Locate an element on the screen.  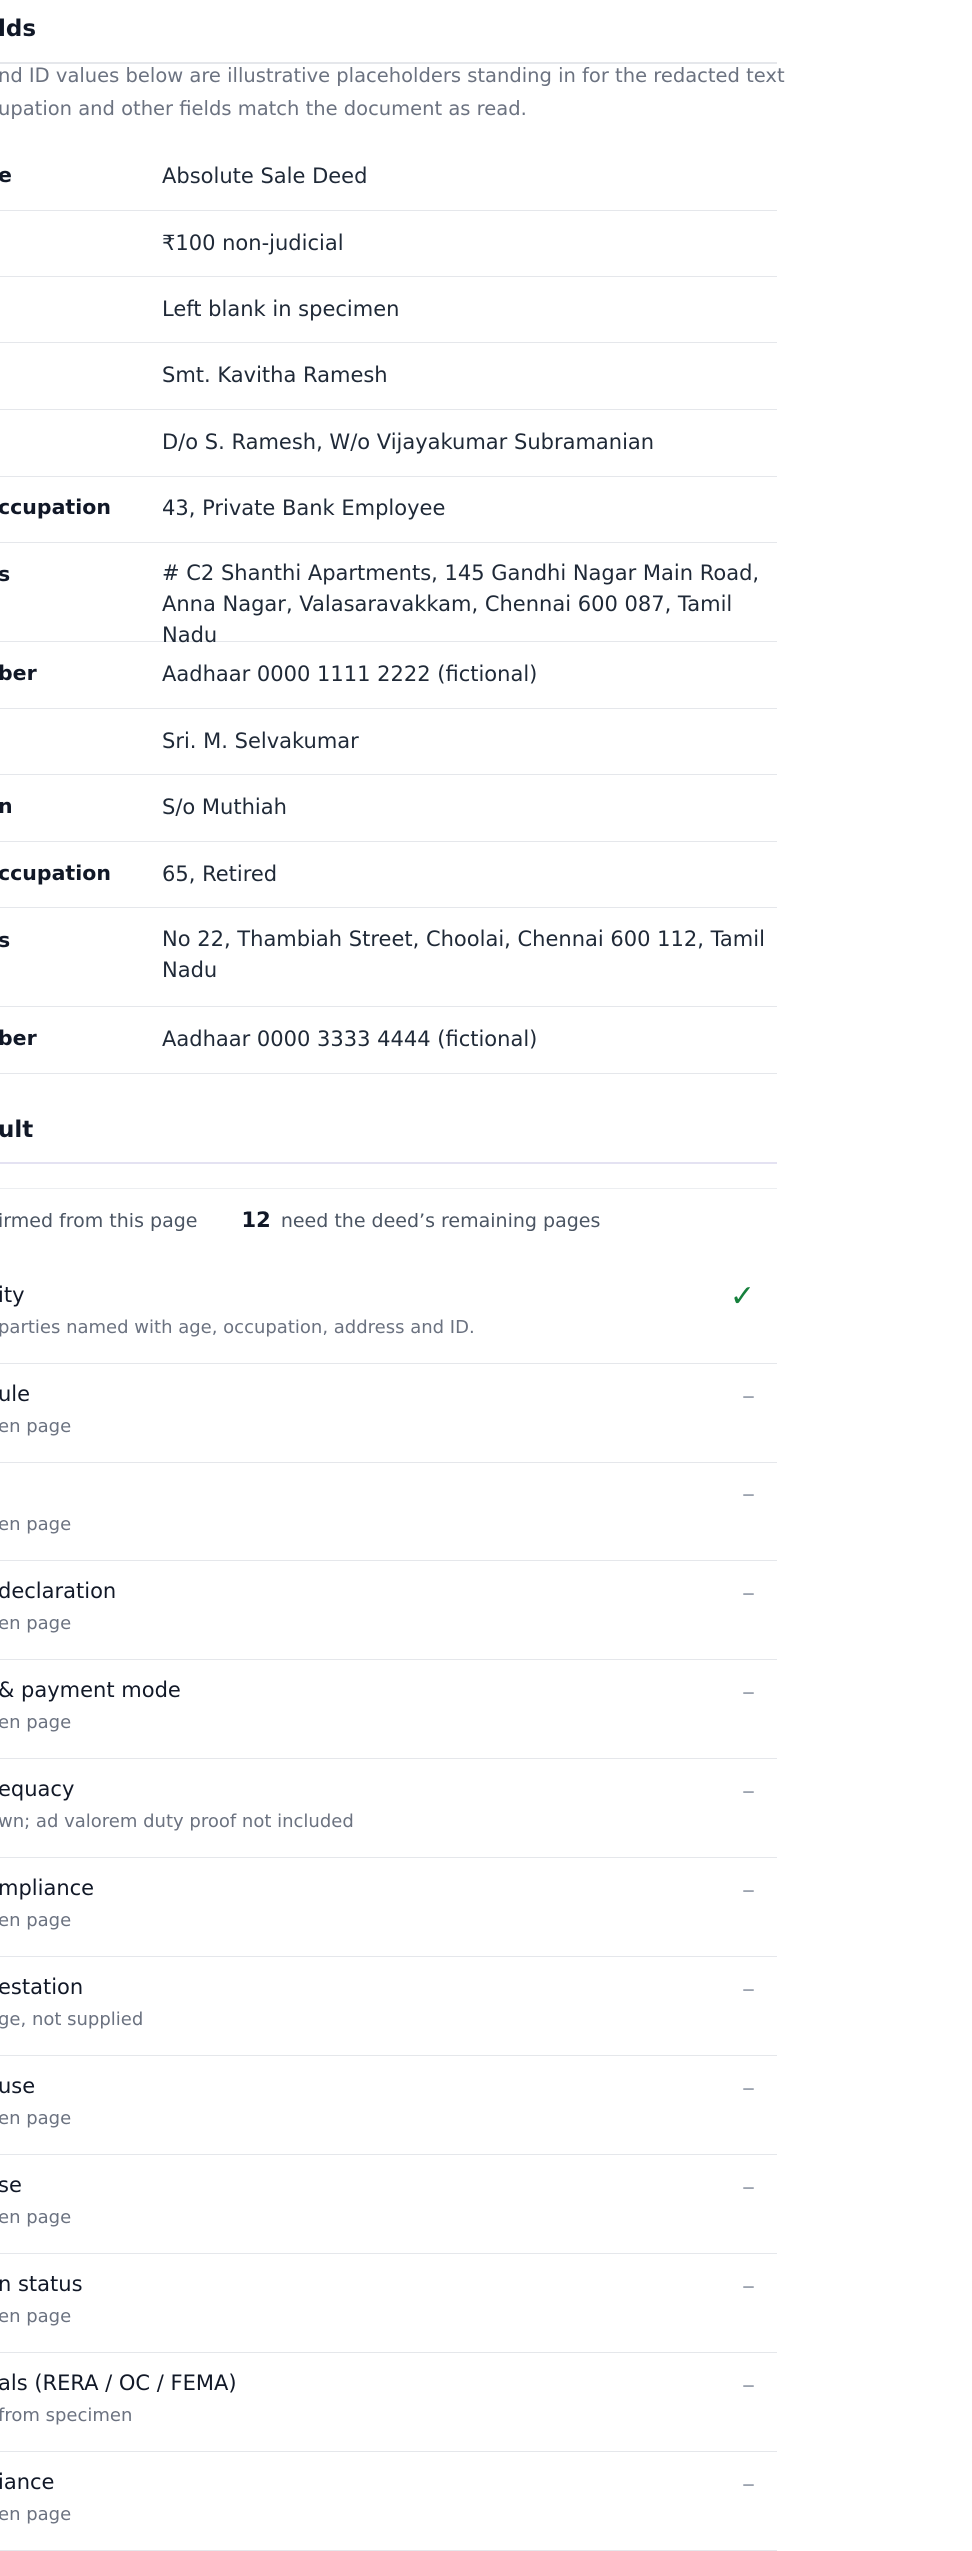
field-row-deed-type: e Absolute Sale Deed is located at coordinates (388, 177).